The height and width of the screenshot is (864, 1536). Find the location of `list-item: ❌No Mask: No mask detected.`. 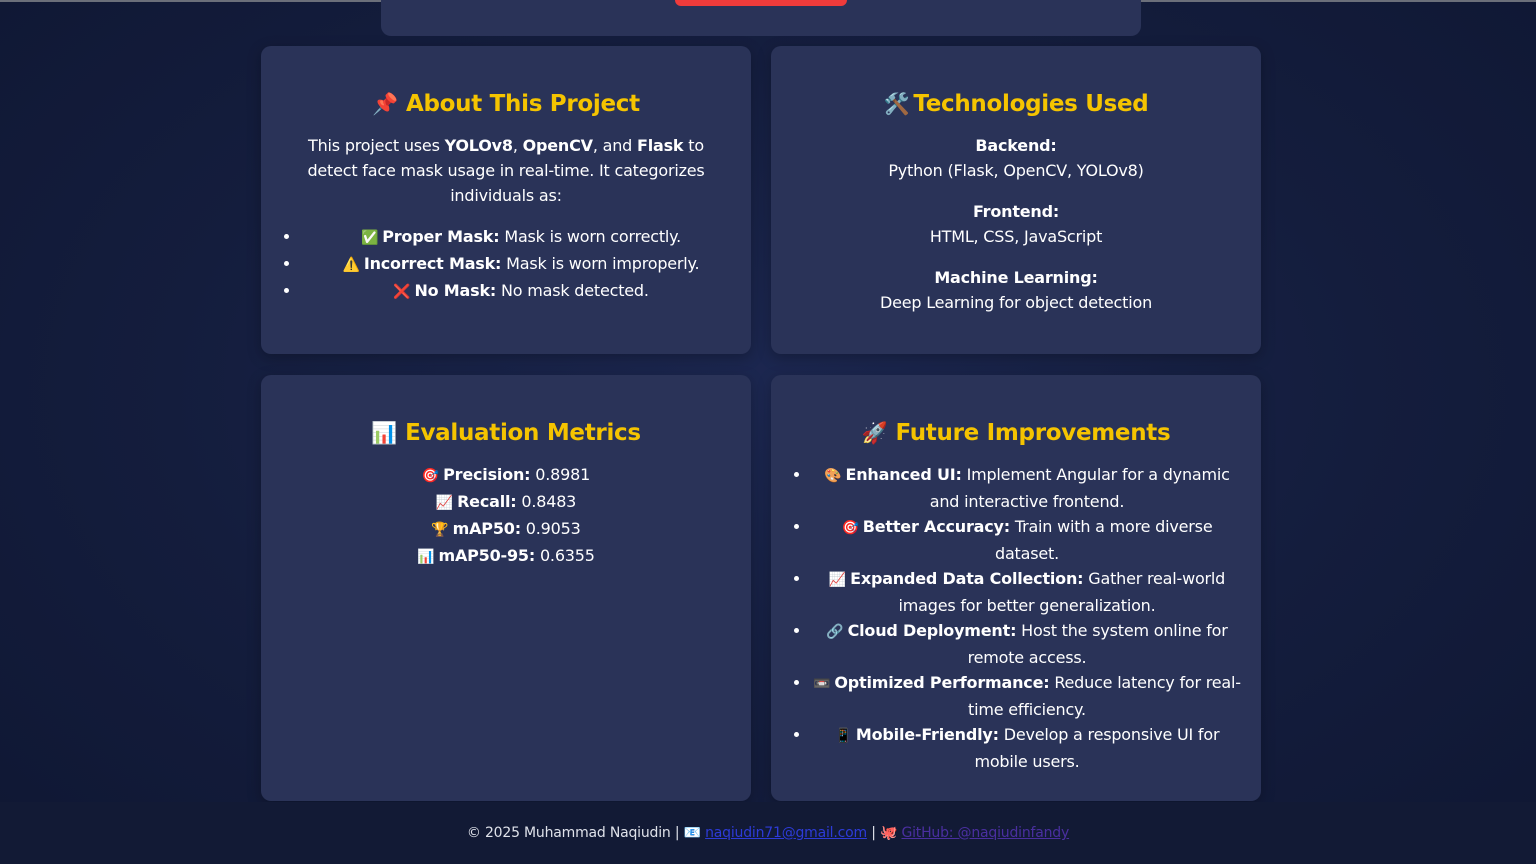

list-item: ❌No Mask: No mask detected. is located at coordinates (521, 291).